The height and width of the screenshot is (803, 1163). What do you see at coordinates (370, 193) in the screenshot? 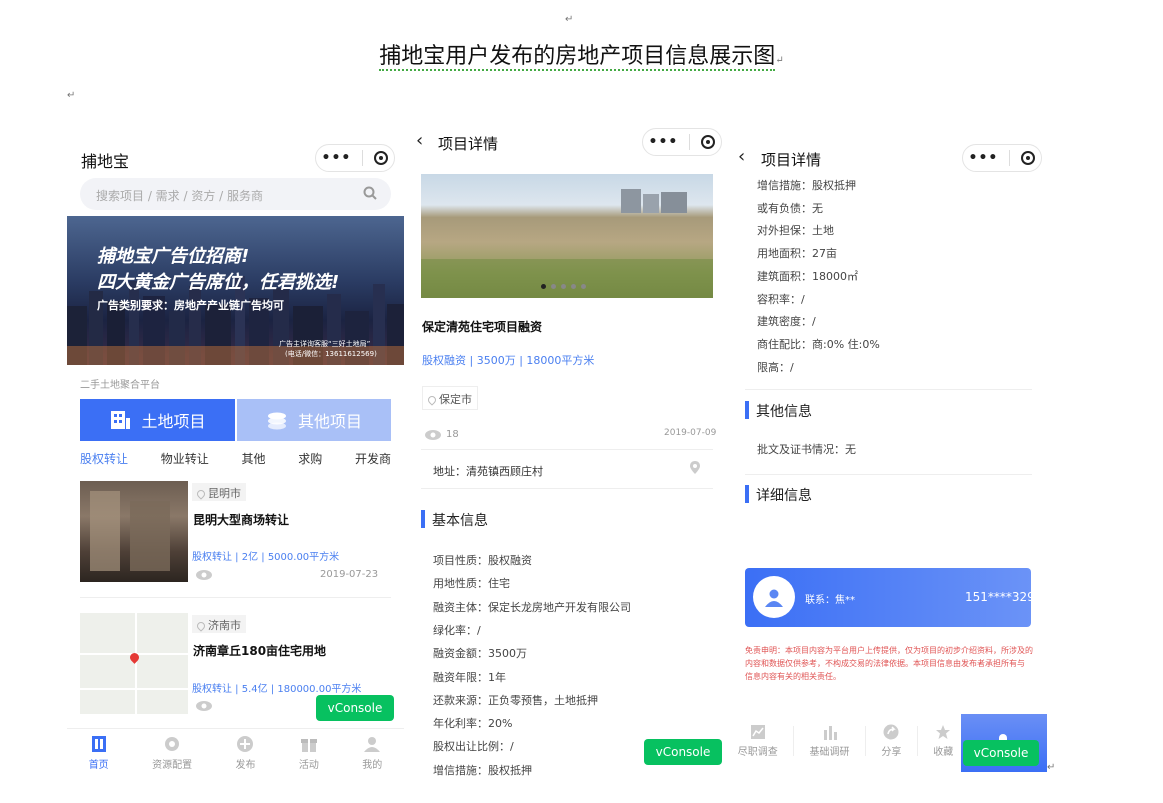
I see `search-icon` at bounding box center [370, 193].